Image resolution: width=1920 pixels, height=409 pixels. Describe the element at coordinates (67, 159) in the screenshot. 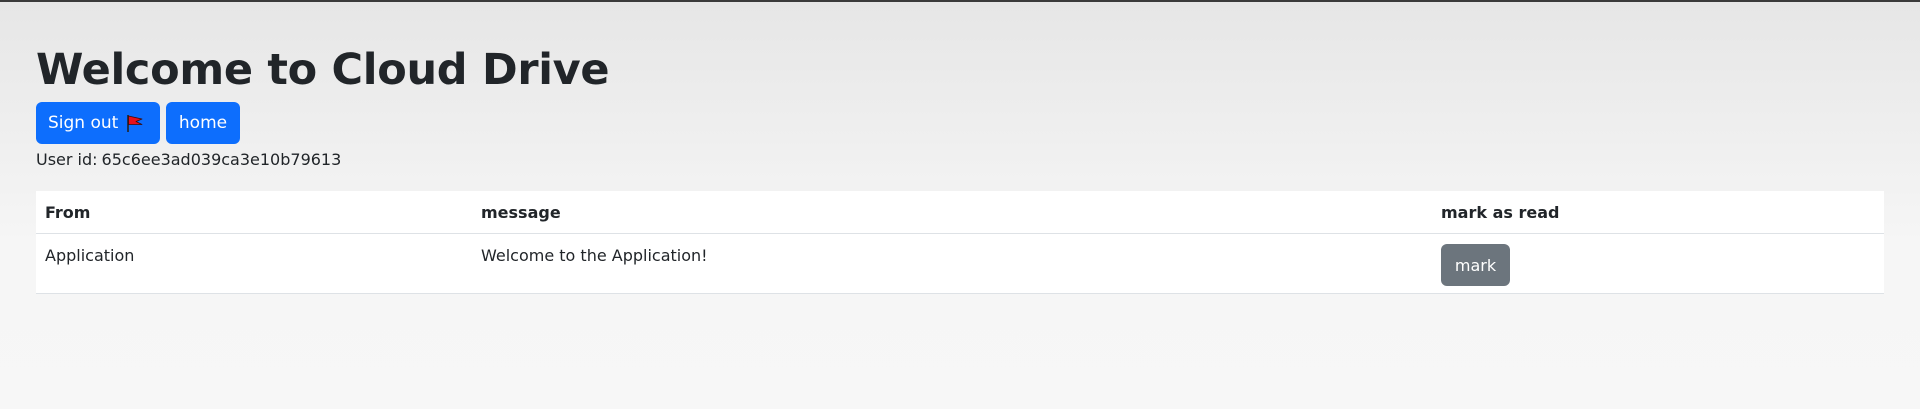

I see `user-id-label: User id:` at that location.